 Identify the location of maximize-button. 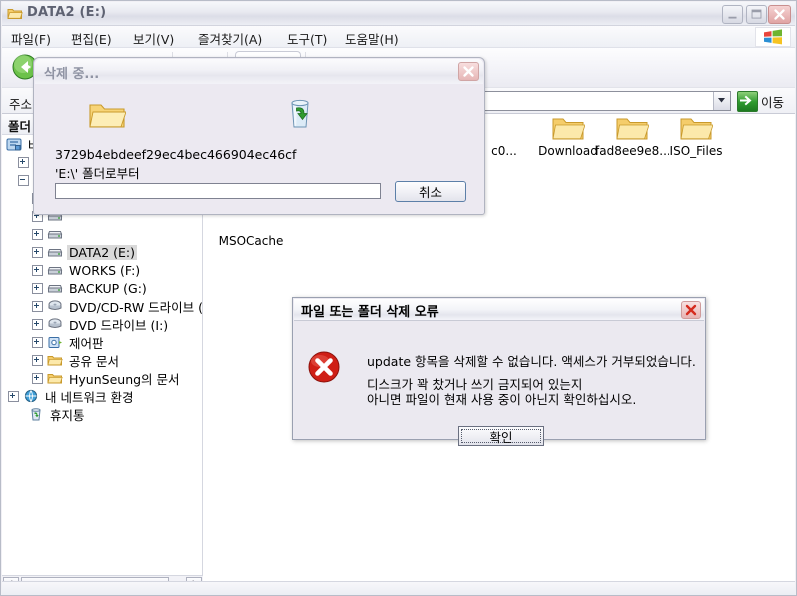
(756, 14).